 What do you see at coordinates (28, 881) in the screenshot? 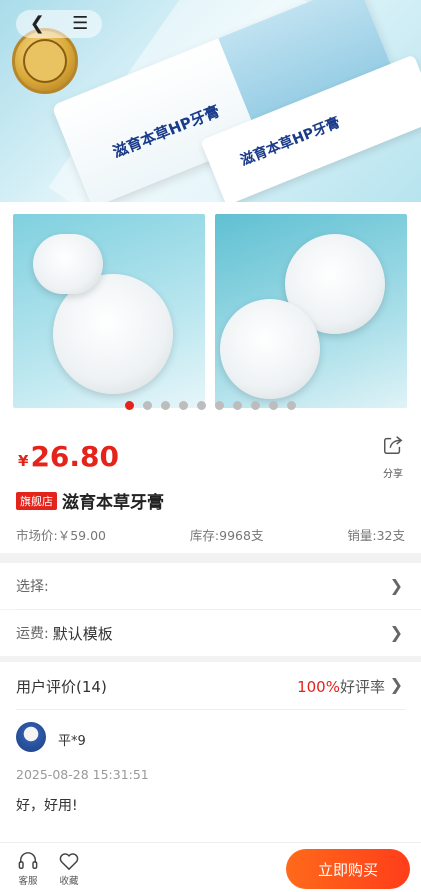
I see `service-label: 客服` at bounding box center [28, 881].